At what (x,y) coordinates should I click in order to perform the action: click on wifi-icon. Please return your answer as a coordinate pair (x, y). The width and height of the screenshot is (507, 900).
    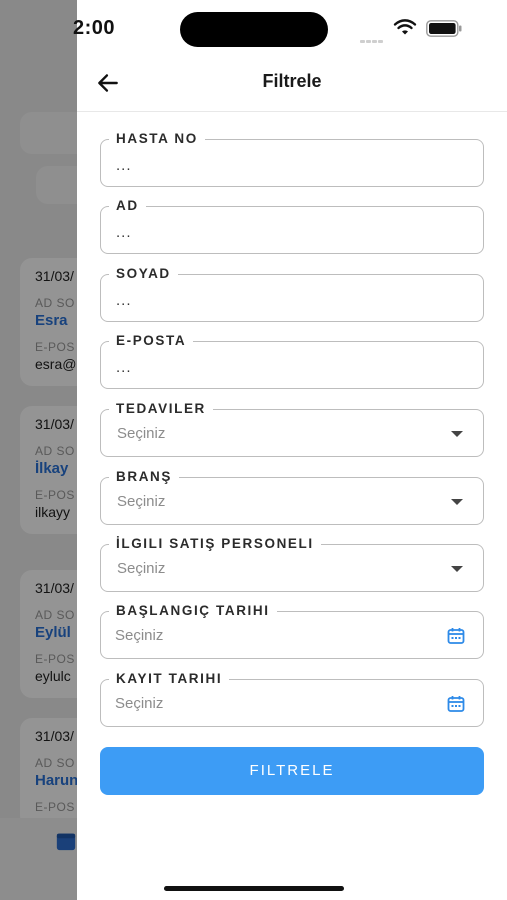
    Looking at the image, I should click on (405, 27).